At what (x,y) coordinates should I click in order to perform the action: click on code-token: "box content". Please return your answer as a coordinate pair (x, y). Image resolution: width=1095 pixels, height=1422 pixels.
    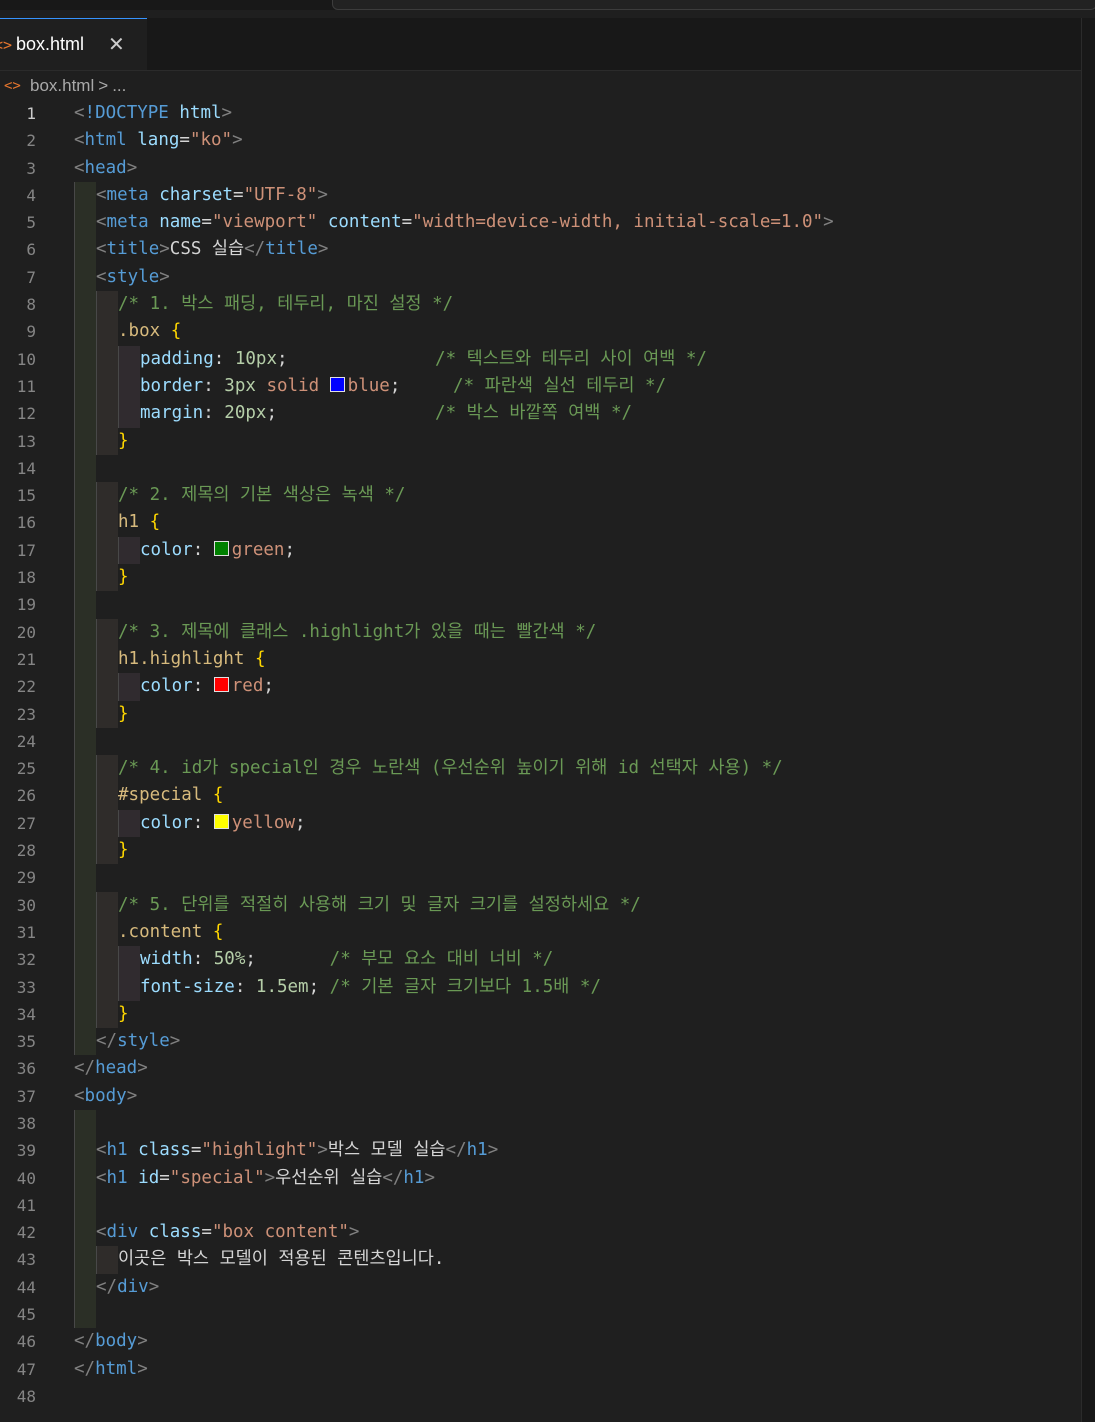
    Looking at the image, I should click on (280, 1232).